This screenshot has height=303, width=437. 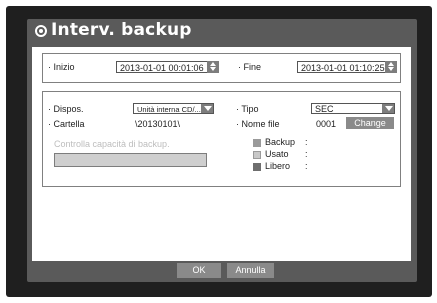 I want to click on type-select: SEC, so click(x=353, y=108).